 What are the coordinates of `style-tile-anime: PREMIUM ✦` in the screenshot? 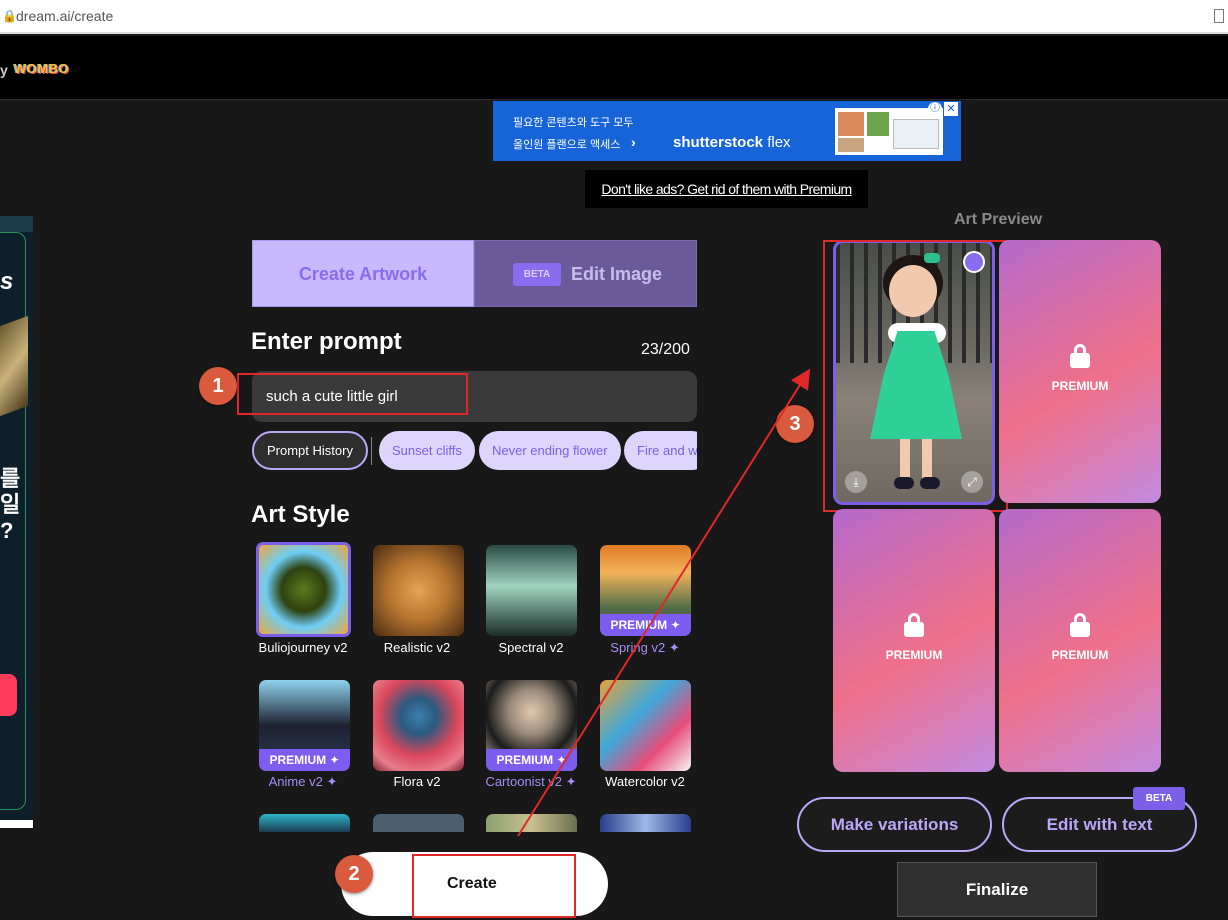 It's located at (304, 725).